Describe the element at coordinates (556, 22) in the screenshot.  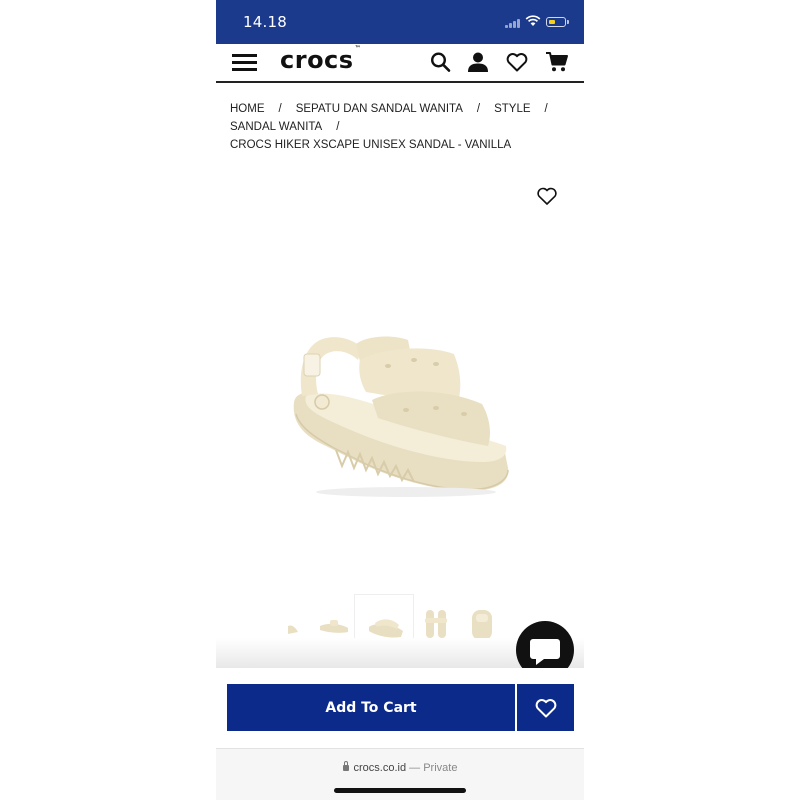
I see `battery-icon` at that location.